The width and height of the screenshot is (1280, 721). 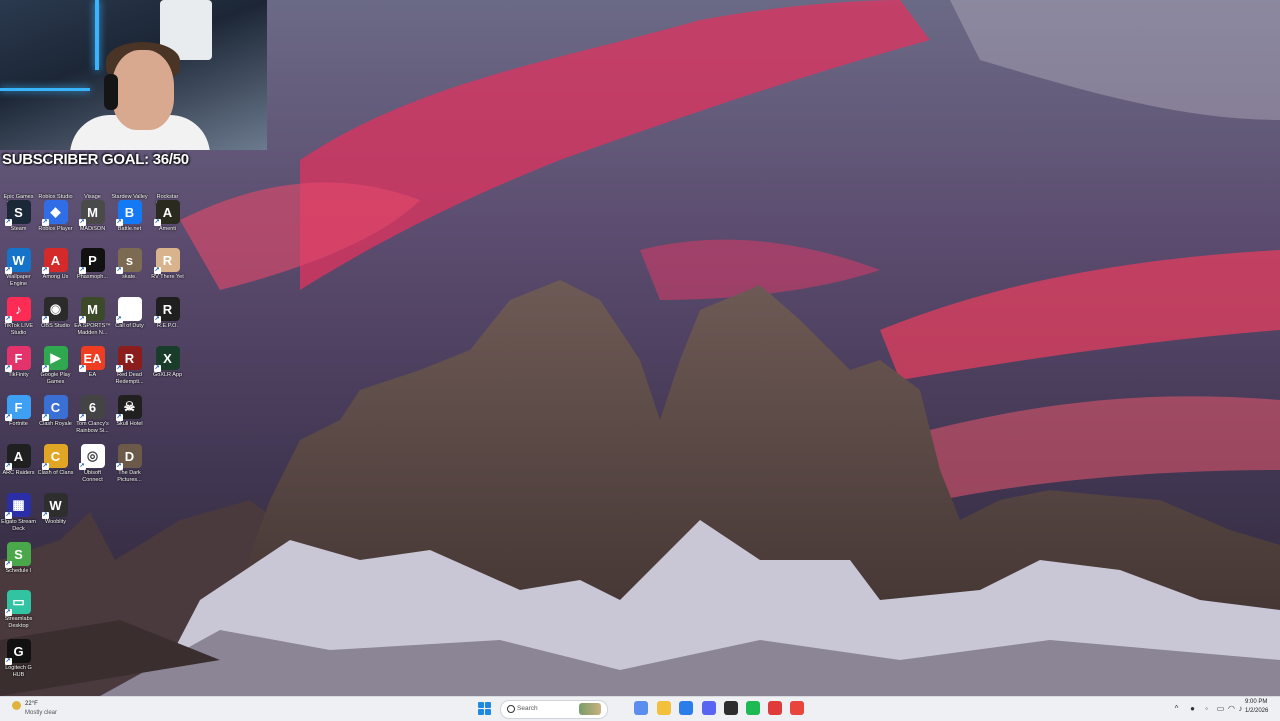 What do you see at coordinates (18, 609) in the screenshot?
I see `desktop-icon: ▭ ↗ Streamlabs Desktop` at bounding box center [18, 609].